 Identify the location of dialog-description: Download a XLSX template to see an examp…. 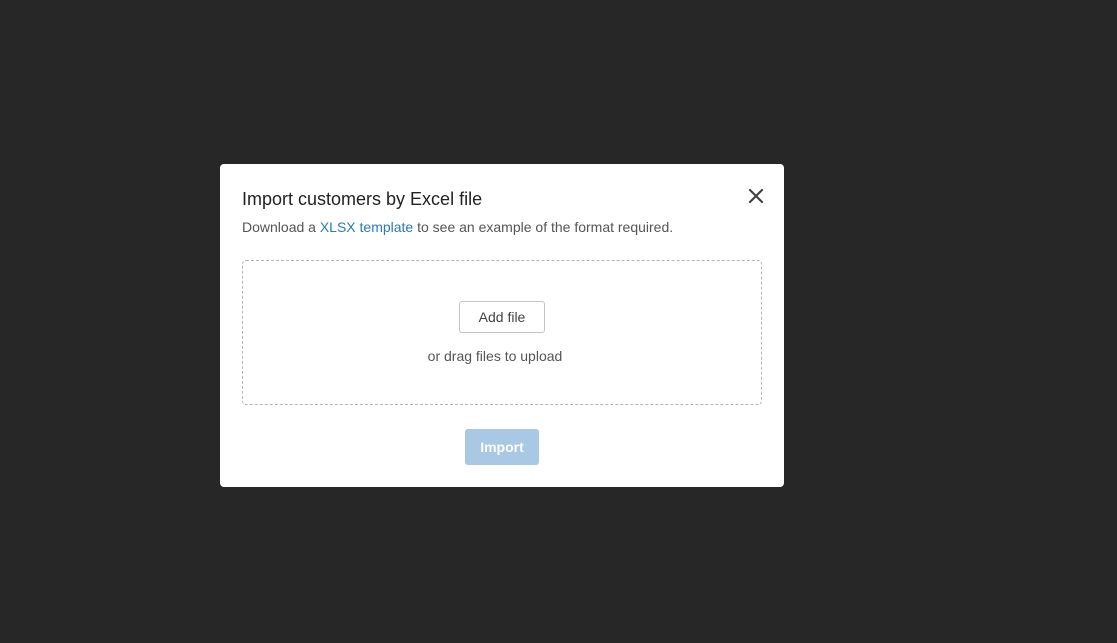
(457, 227).